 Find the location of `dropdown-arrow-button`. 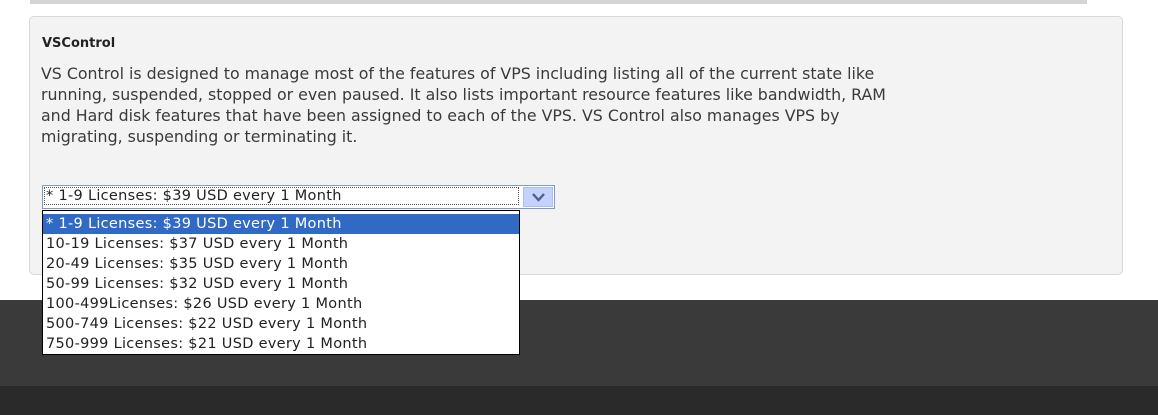

dropdown-arrow-button is located at coordinates (538, 197).